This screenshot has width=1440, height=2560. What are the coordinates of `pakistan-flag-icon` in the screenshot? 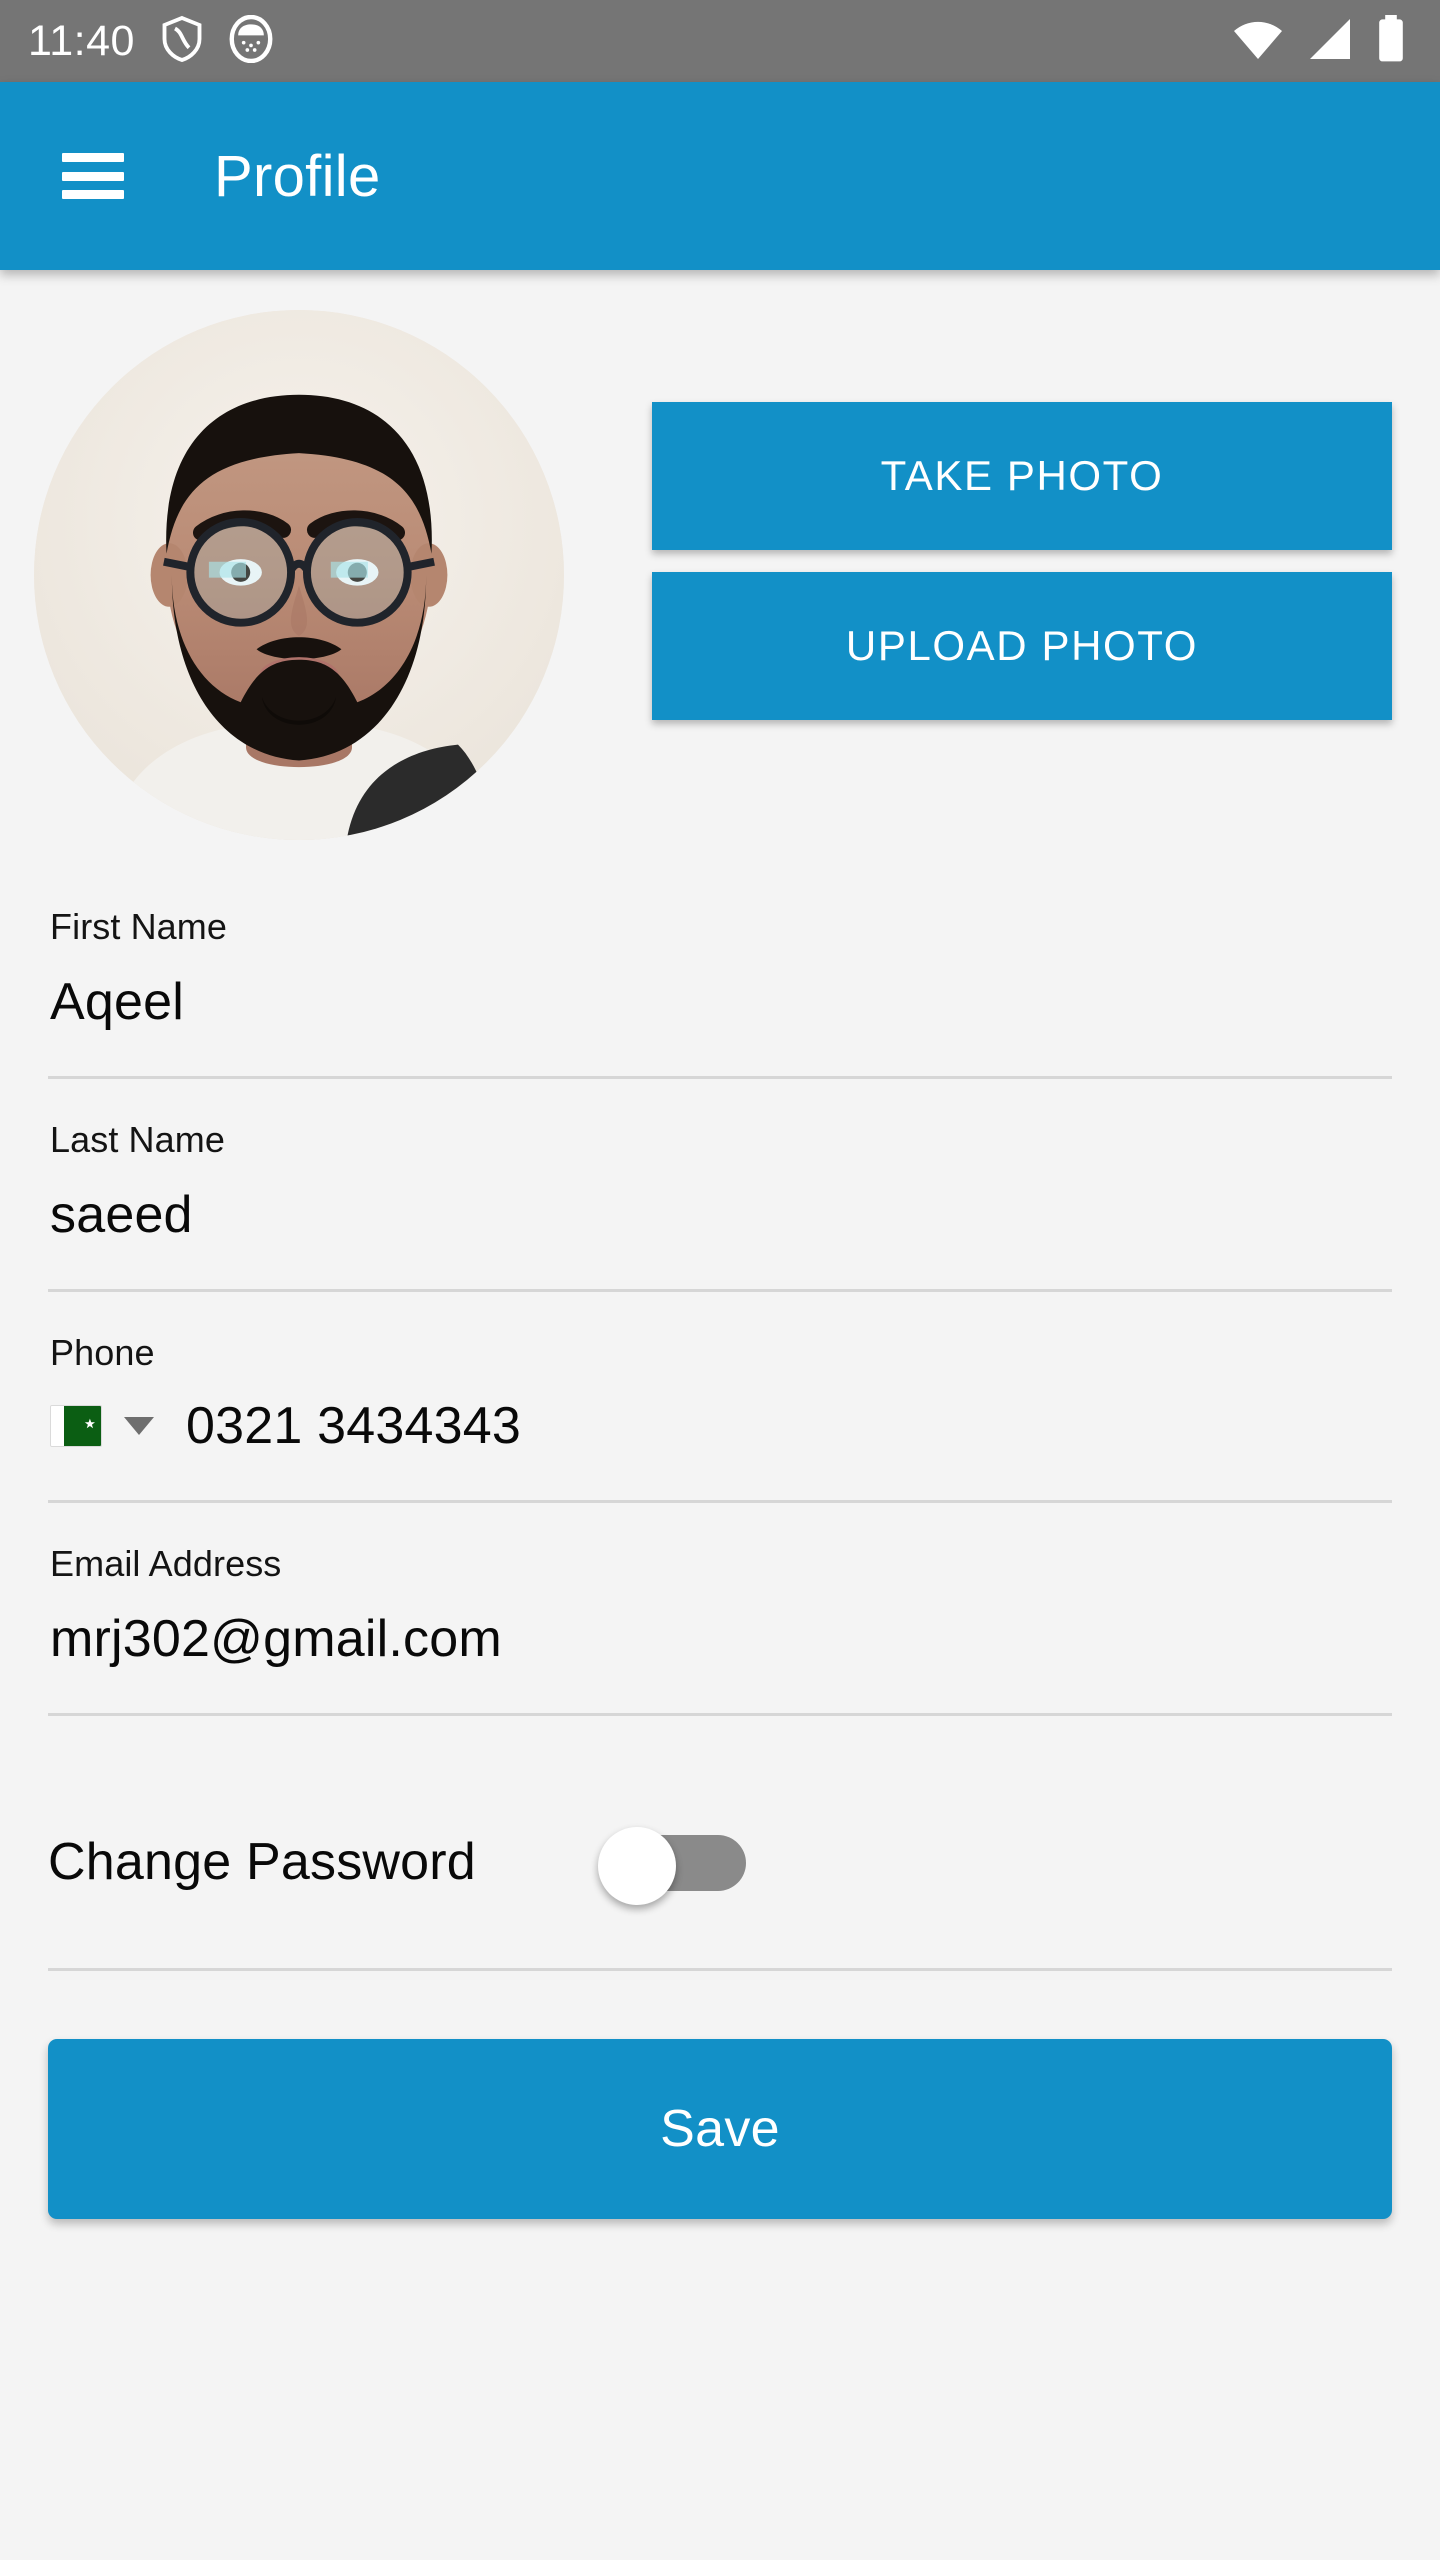 It's located at (76, 1426).